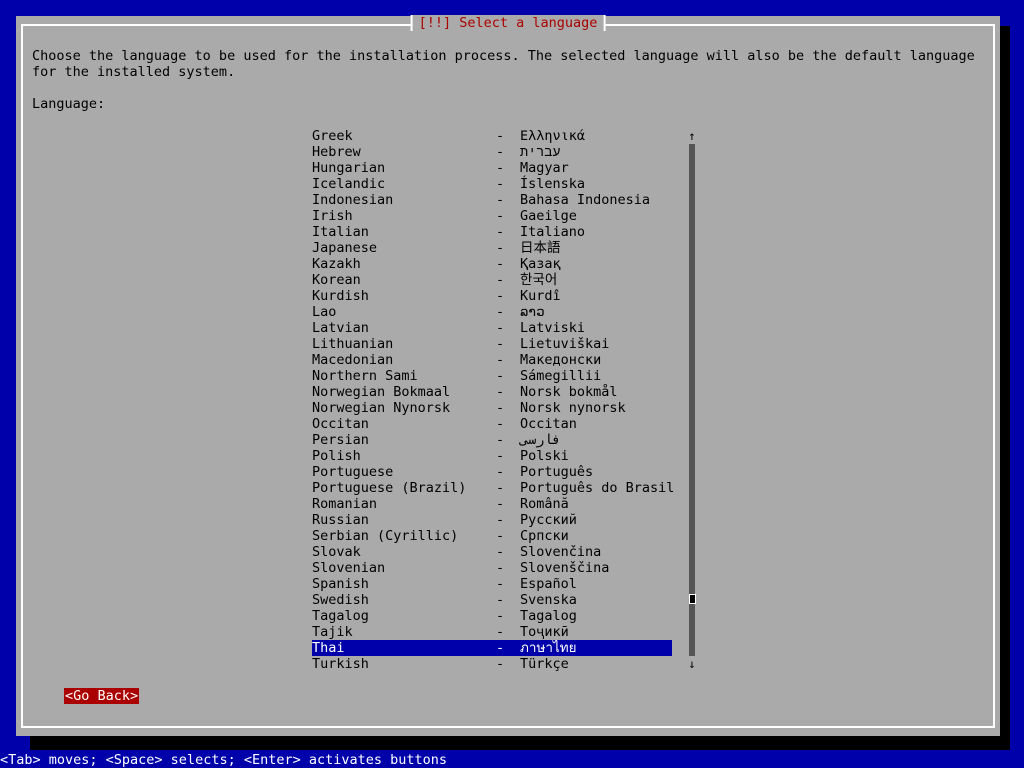 The width and height of the screenshot is (1024, 768). I want to click on language-native-name: 한국어, so click(539, 280).